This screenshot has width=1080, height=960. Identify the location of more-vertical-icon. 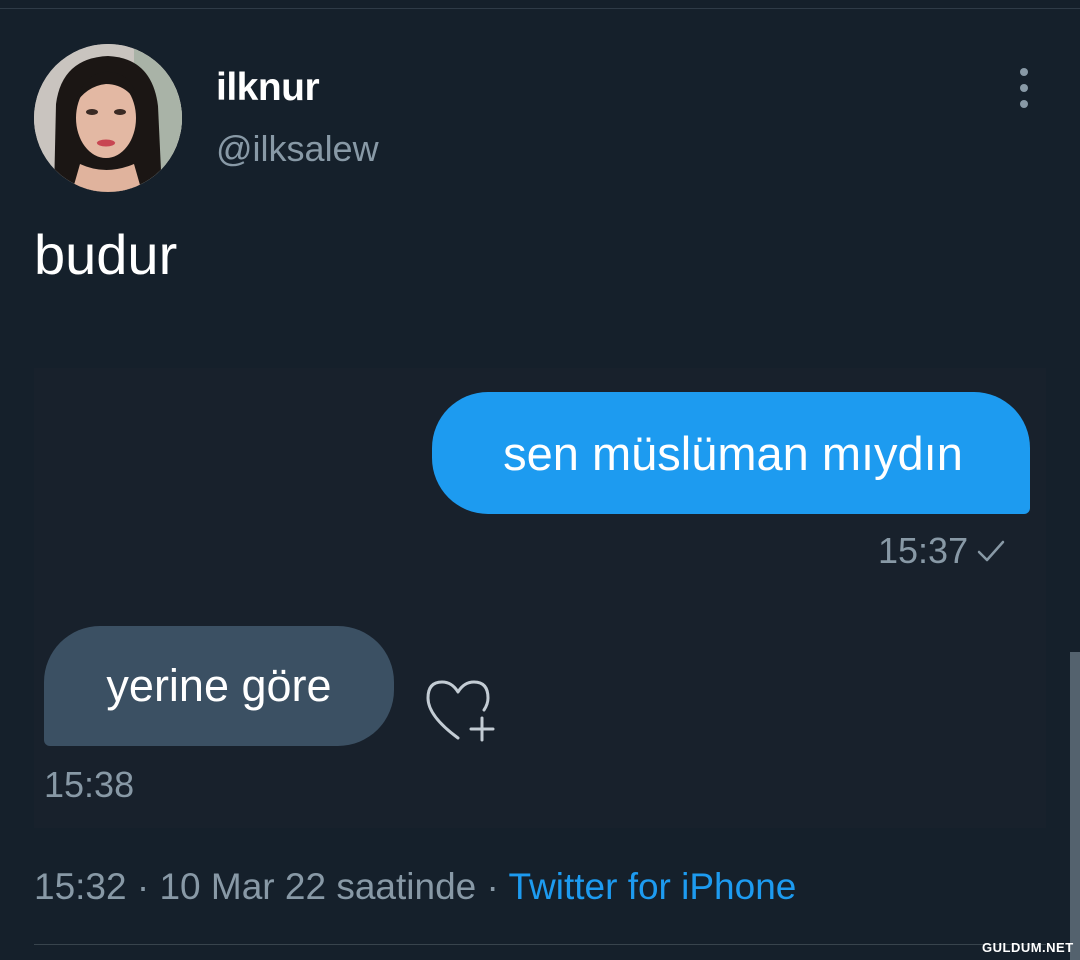
(1024, 88).